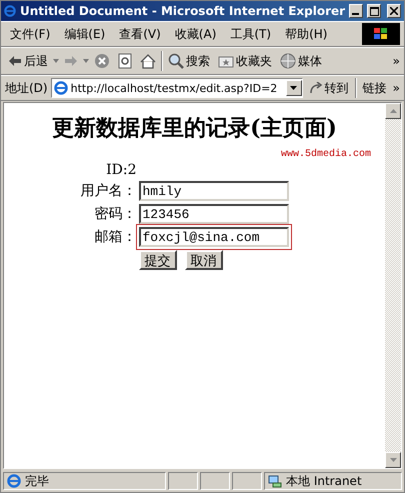 This screenshot has width=405, height=493. Describe the element at coordinates (176, 61) in the screenshot. I see `magnifier-icon` at that location.